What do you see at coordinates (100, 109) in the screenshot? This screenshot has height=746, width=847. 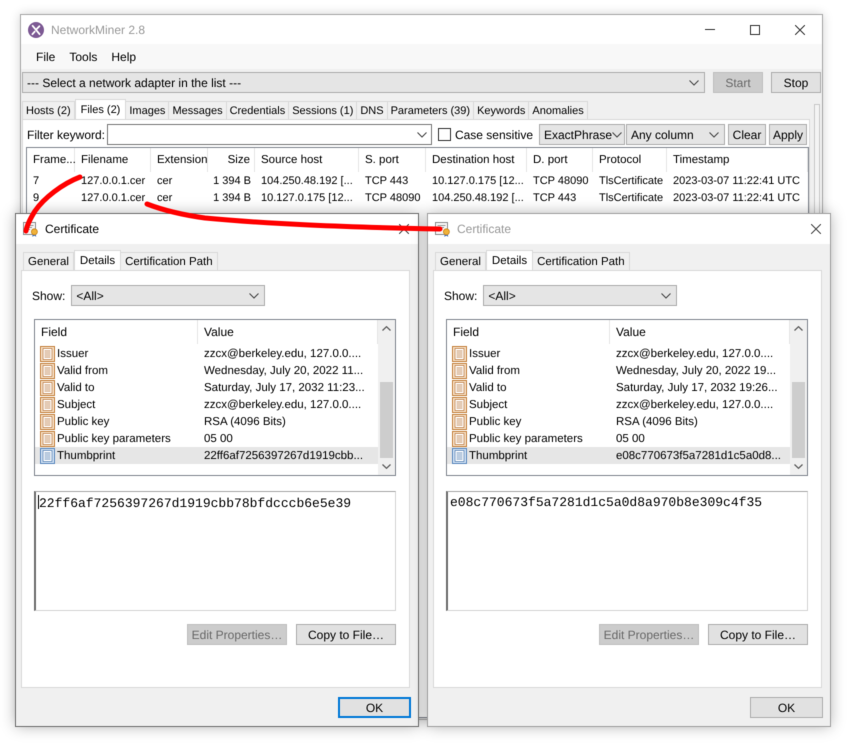 I see `tab: Files (2)` at bounding box center [100, 109].